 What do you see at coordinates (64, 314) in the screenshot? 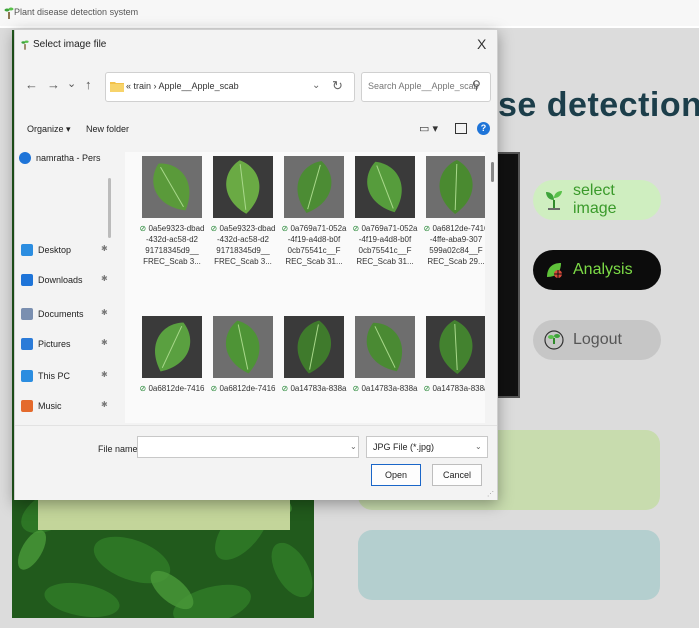
I see `sidebar-item: Documents ✱` at bounding box center [64, 314].